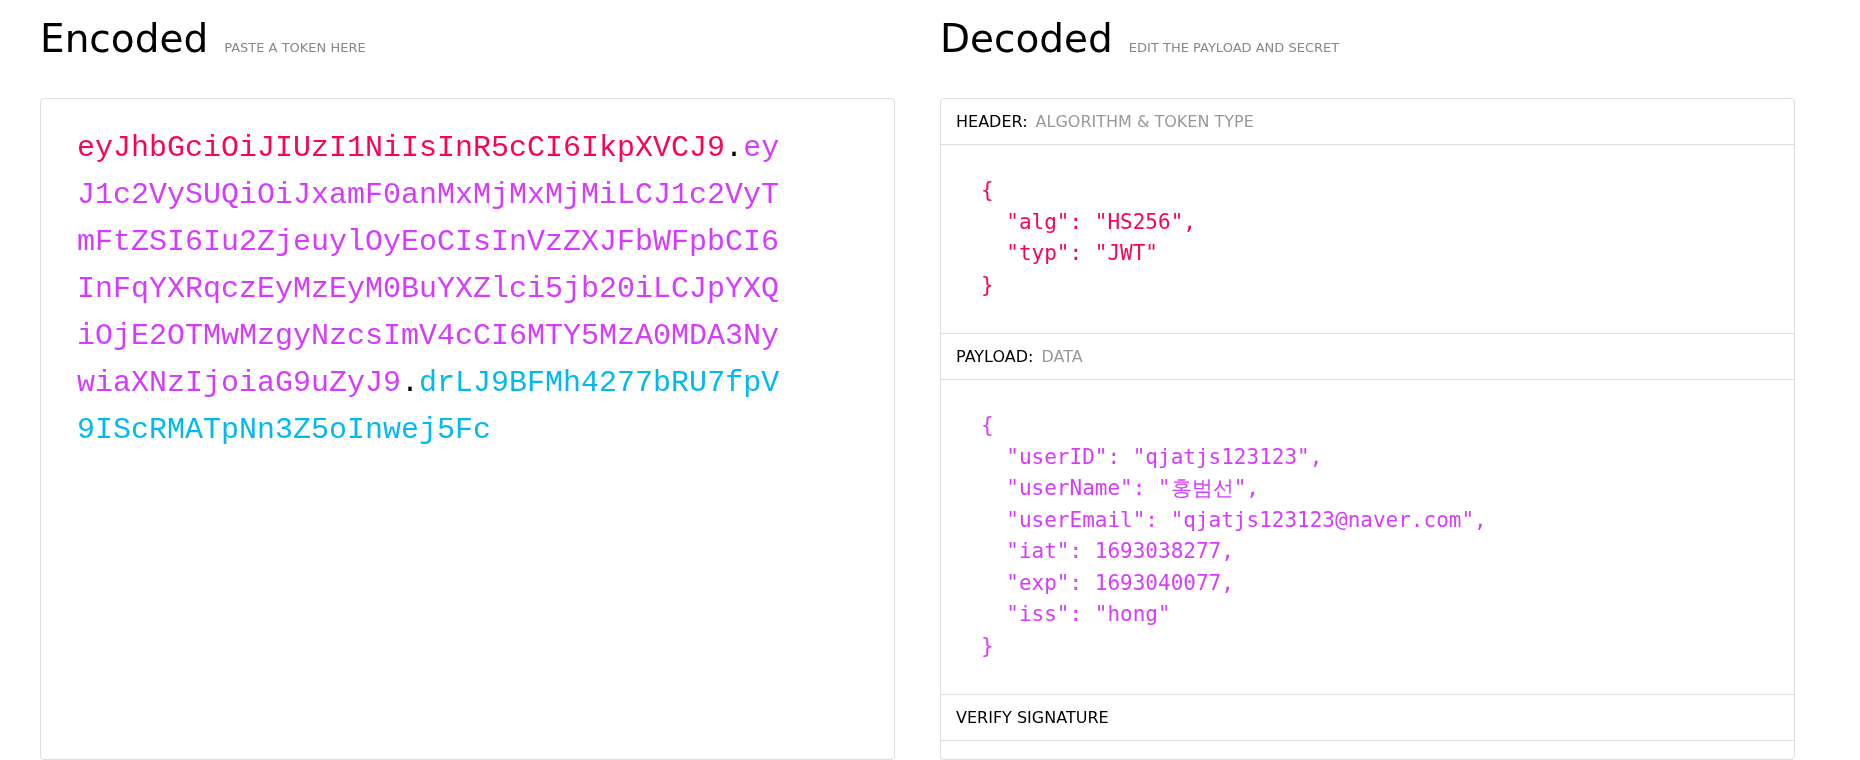 This screenshot has width=1860, height=760. What do you see at coordinates (1081, 253) in the screenshot?
I see `code-line: "typ": "JWT"` at bounding box center [1081, 253].